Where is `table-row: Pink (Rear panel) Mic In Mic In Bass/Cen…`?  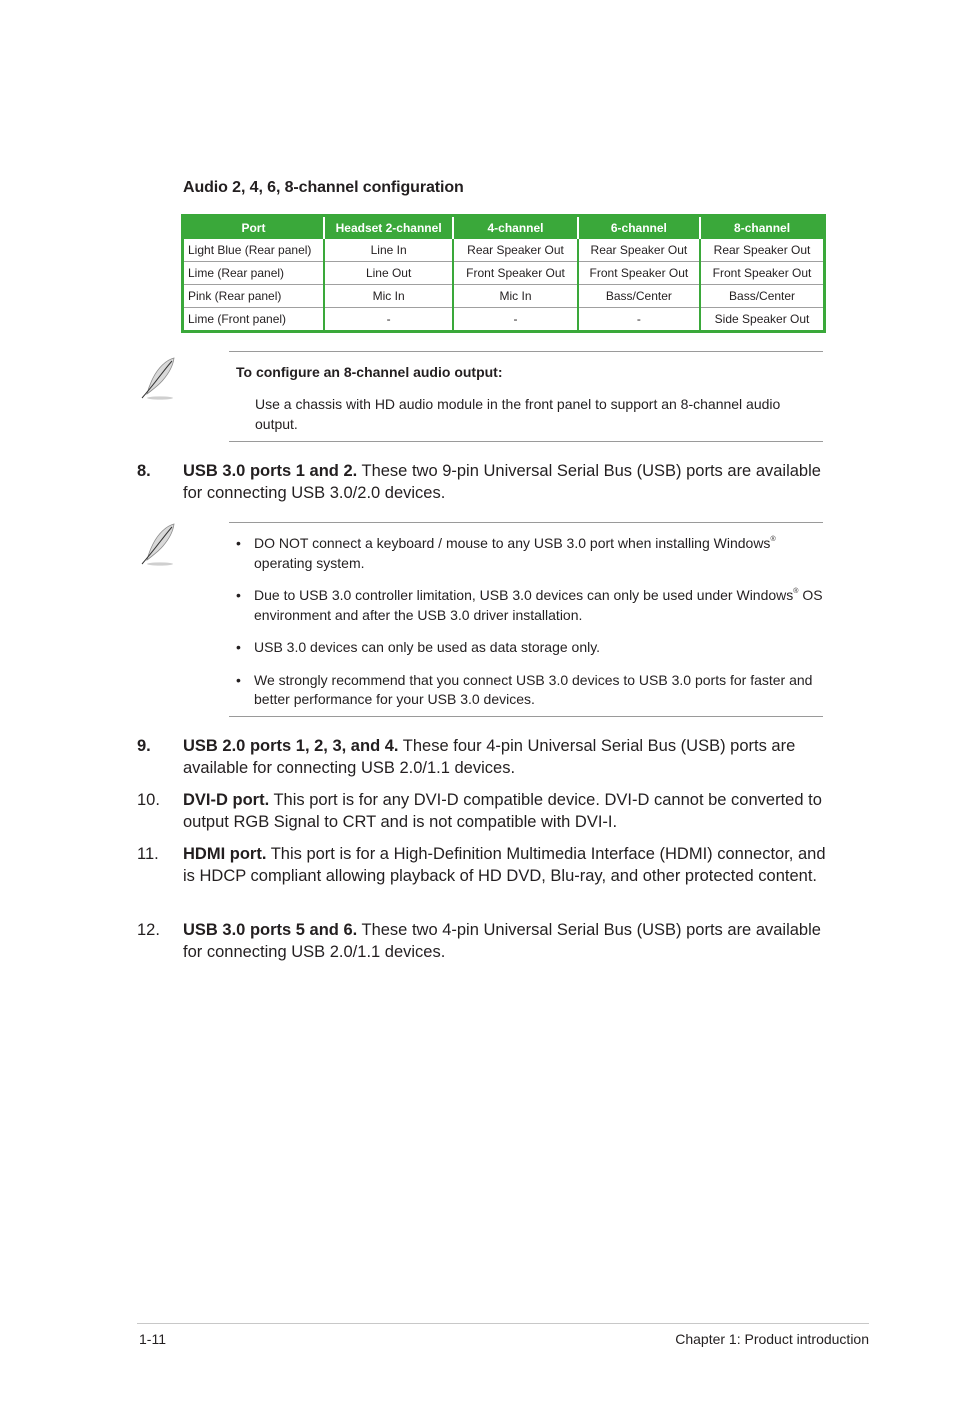
table-row: Pink (Rear panel) Mic In Mic In Bass/Cen… is located at coordinates (503, 296).